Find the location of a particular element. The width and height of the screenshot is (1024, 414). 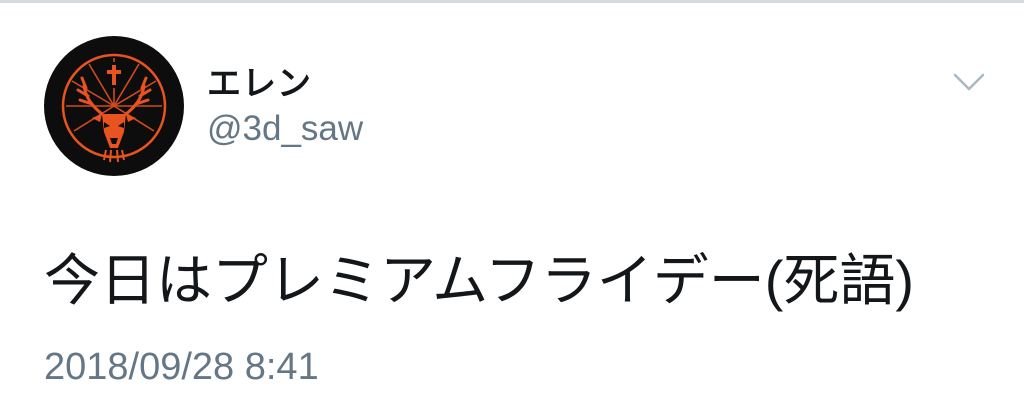

avatar is located at coordinates (114, 106).